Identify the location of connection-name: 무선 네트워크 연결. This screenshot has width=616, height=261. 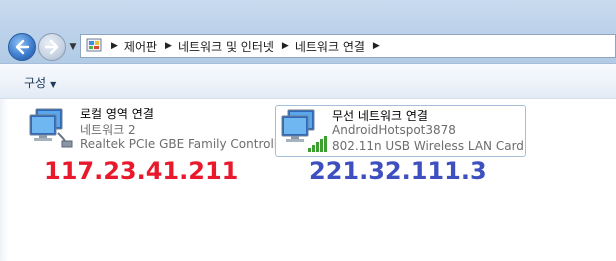
(380, 116).